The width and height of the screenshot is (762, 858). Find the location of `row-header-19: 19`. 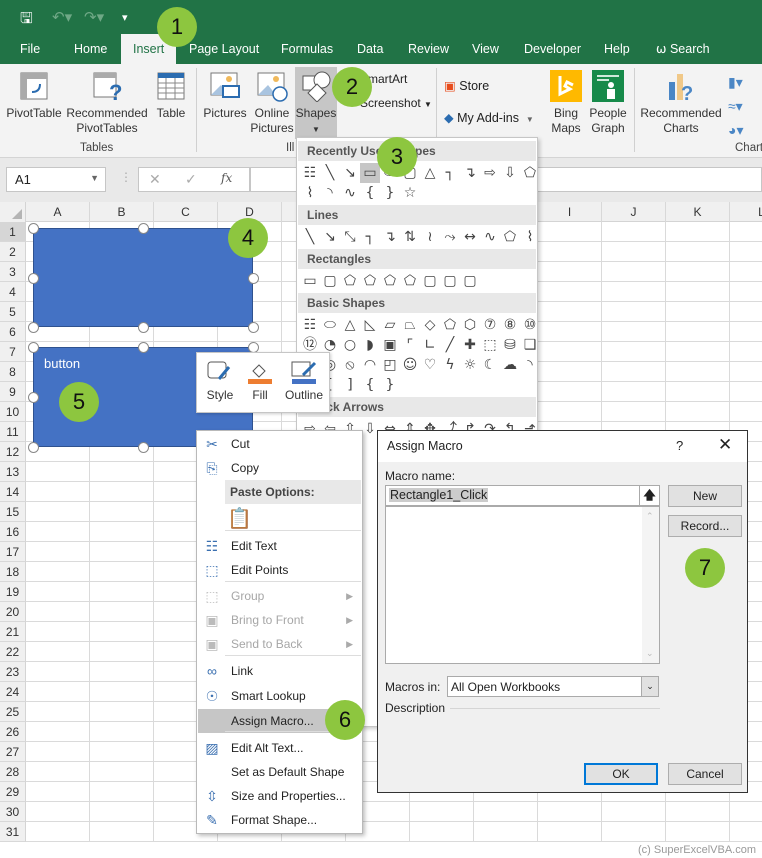

row-header-19: 19 is located at coordinates (13, 592).